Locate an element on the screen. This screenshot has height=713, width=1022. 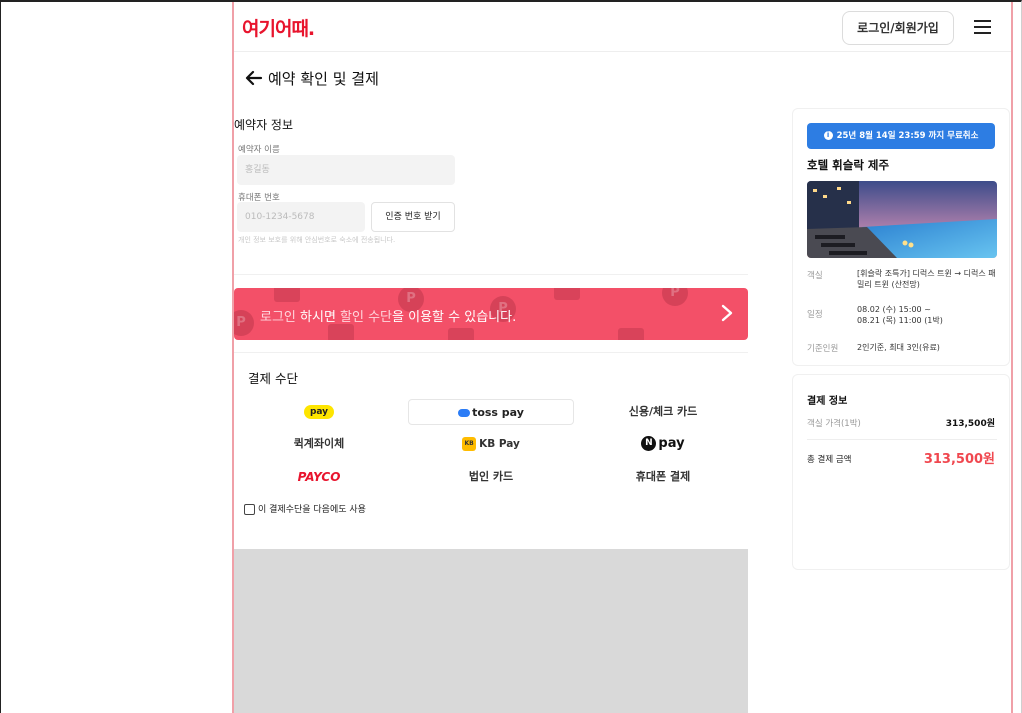
kbpay-option: KB KB Pay is located at coordinates (491, 444).